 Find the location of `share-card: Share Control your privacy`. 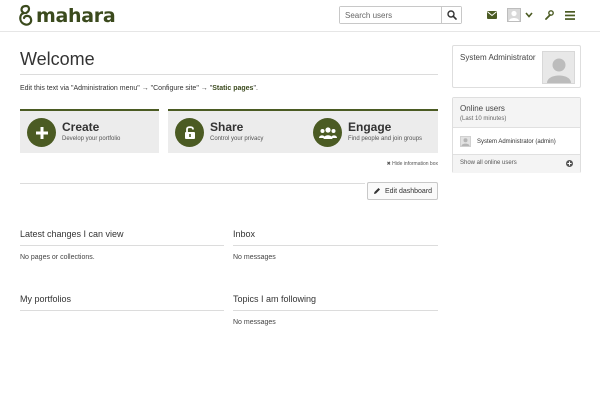

share-card: Share Control your privacy is located at coordinates (237, 131).